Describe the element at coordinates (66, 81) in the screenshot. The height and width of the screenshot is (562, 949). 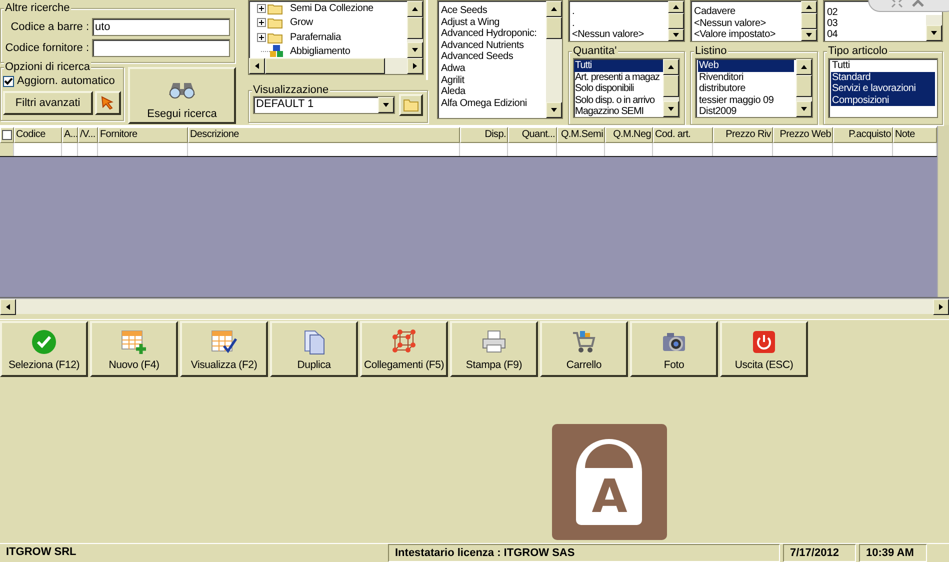
I see `checkbox-label: Aggiorn. automatico` at that location.